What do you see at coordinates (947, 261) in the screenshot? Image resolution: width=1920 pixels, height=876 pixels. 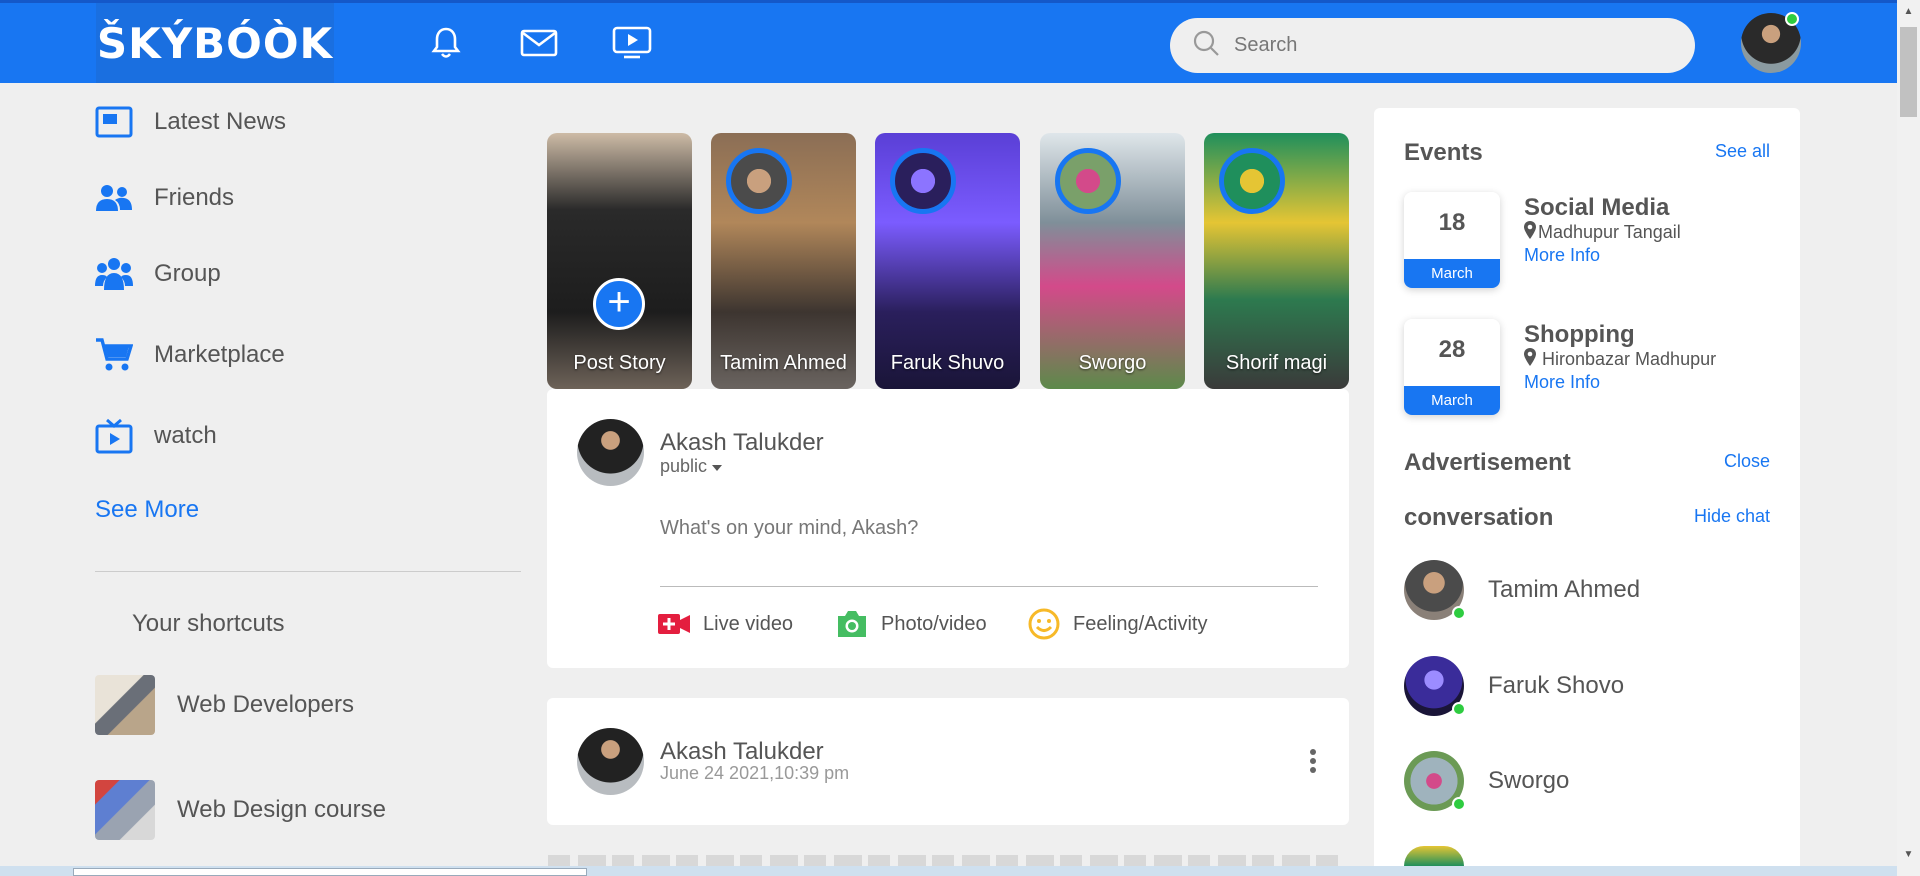 I see `story-card-faruk-shuvo: Faruk Shuvo` at bounding box center [947, 261].